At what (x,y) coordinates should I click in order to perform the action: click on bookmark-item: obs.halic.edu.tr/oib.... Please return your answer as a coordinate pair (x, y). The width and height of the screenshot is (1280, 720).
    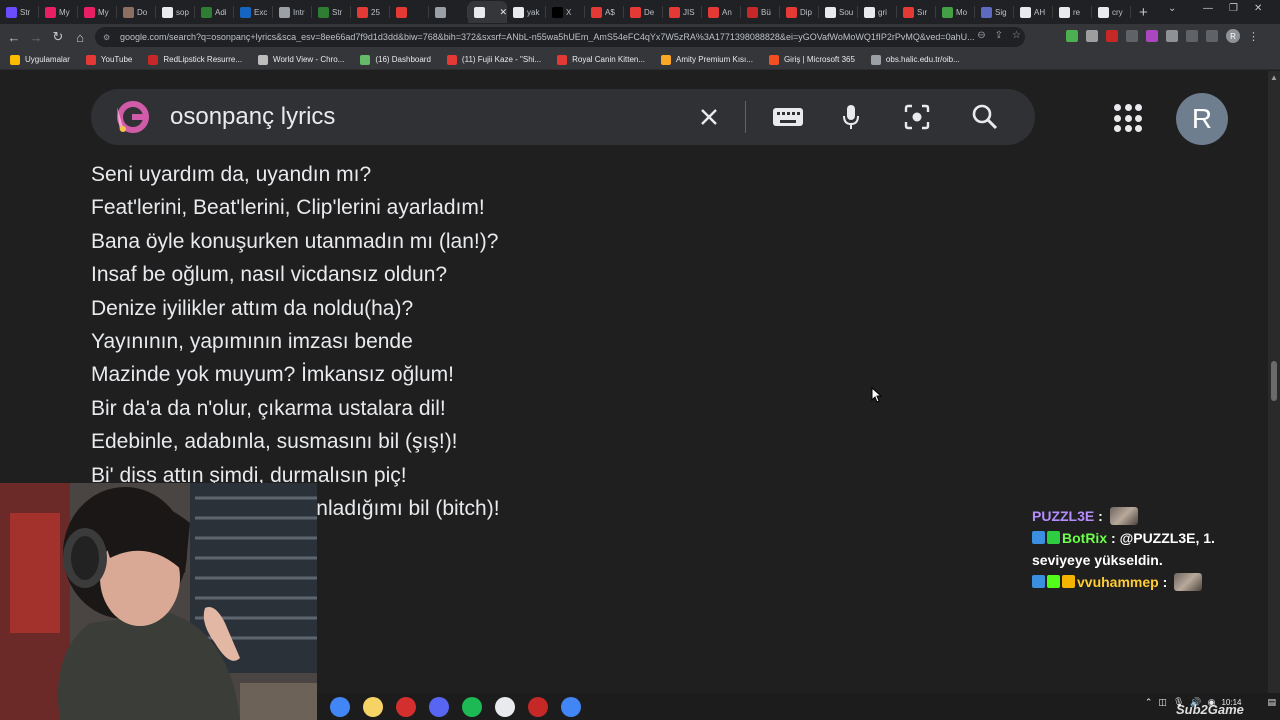
    Looking at the image, I should click on (915, 59).